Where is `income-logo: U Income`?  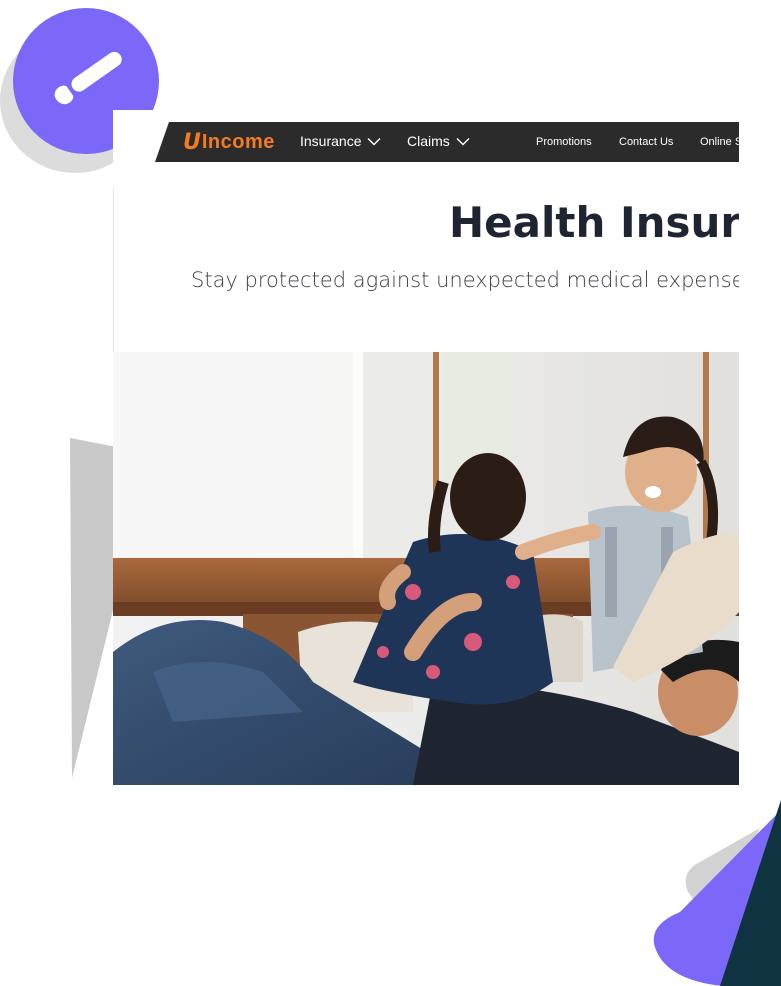
income-logo: U Income is located at coordinates (229, 142).